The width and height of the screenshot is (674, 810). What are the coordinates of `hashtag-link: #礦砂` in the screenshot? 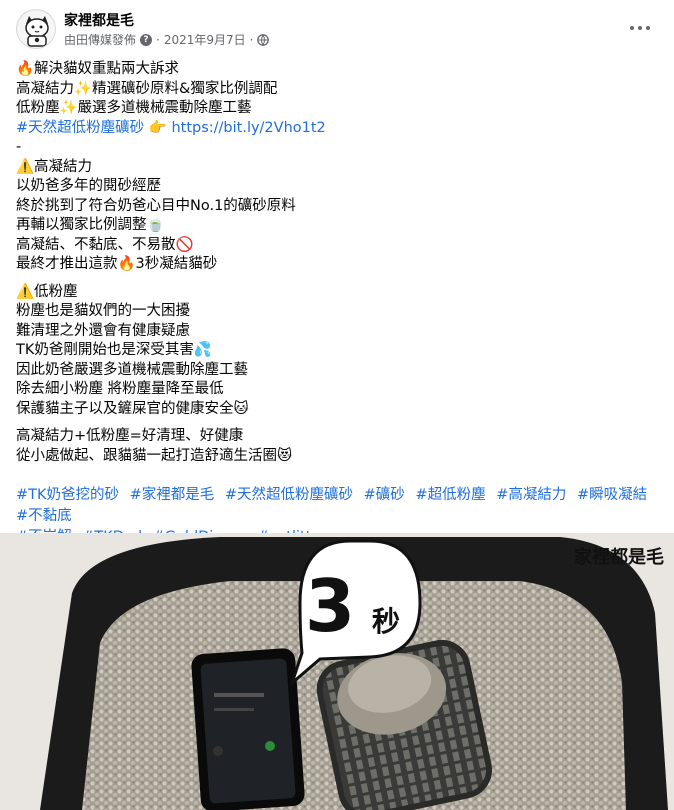 It's located at (384, 495).